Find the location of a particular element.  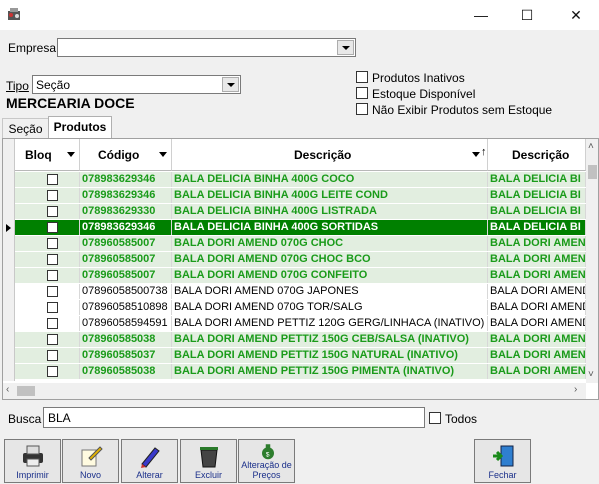

scroll-right-icon: › is located at coordinates (575, 389).